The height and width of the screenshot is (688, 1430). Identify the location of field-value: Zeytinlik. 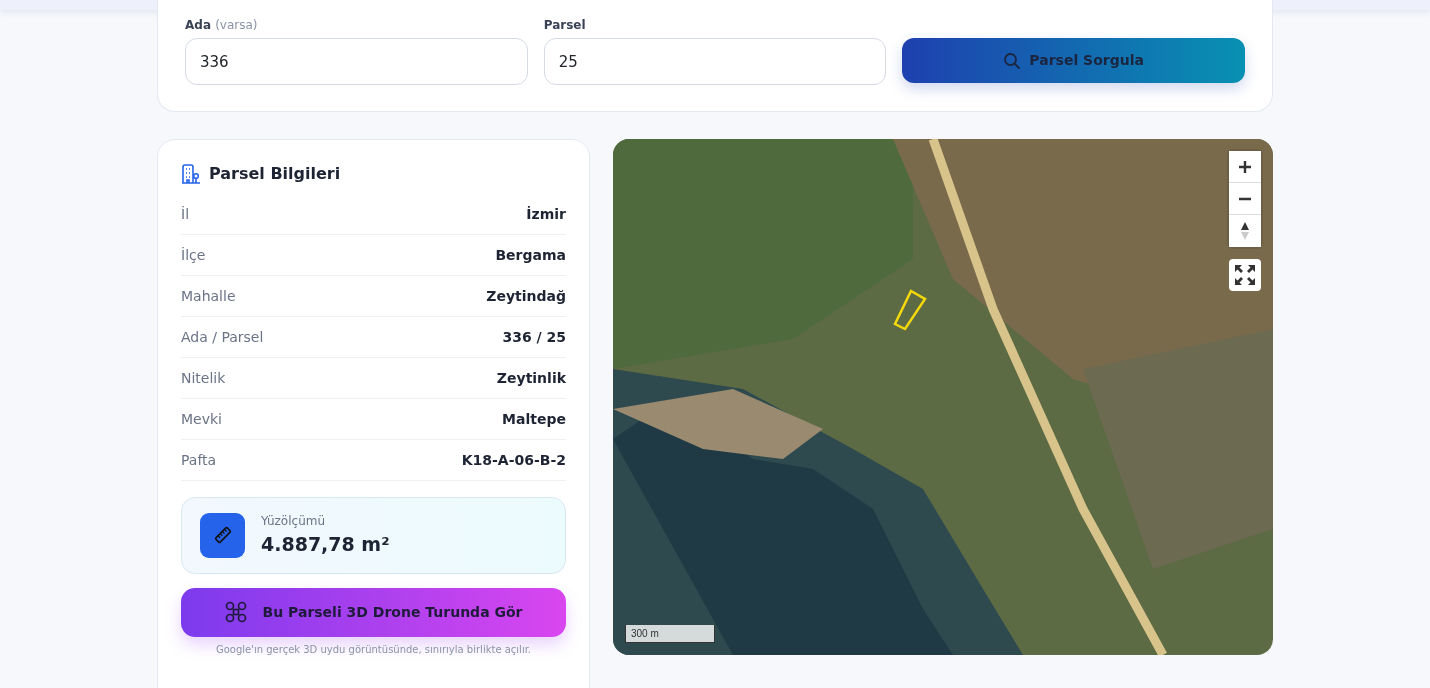
(531, 378).